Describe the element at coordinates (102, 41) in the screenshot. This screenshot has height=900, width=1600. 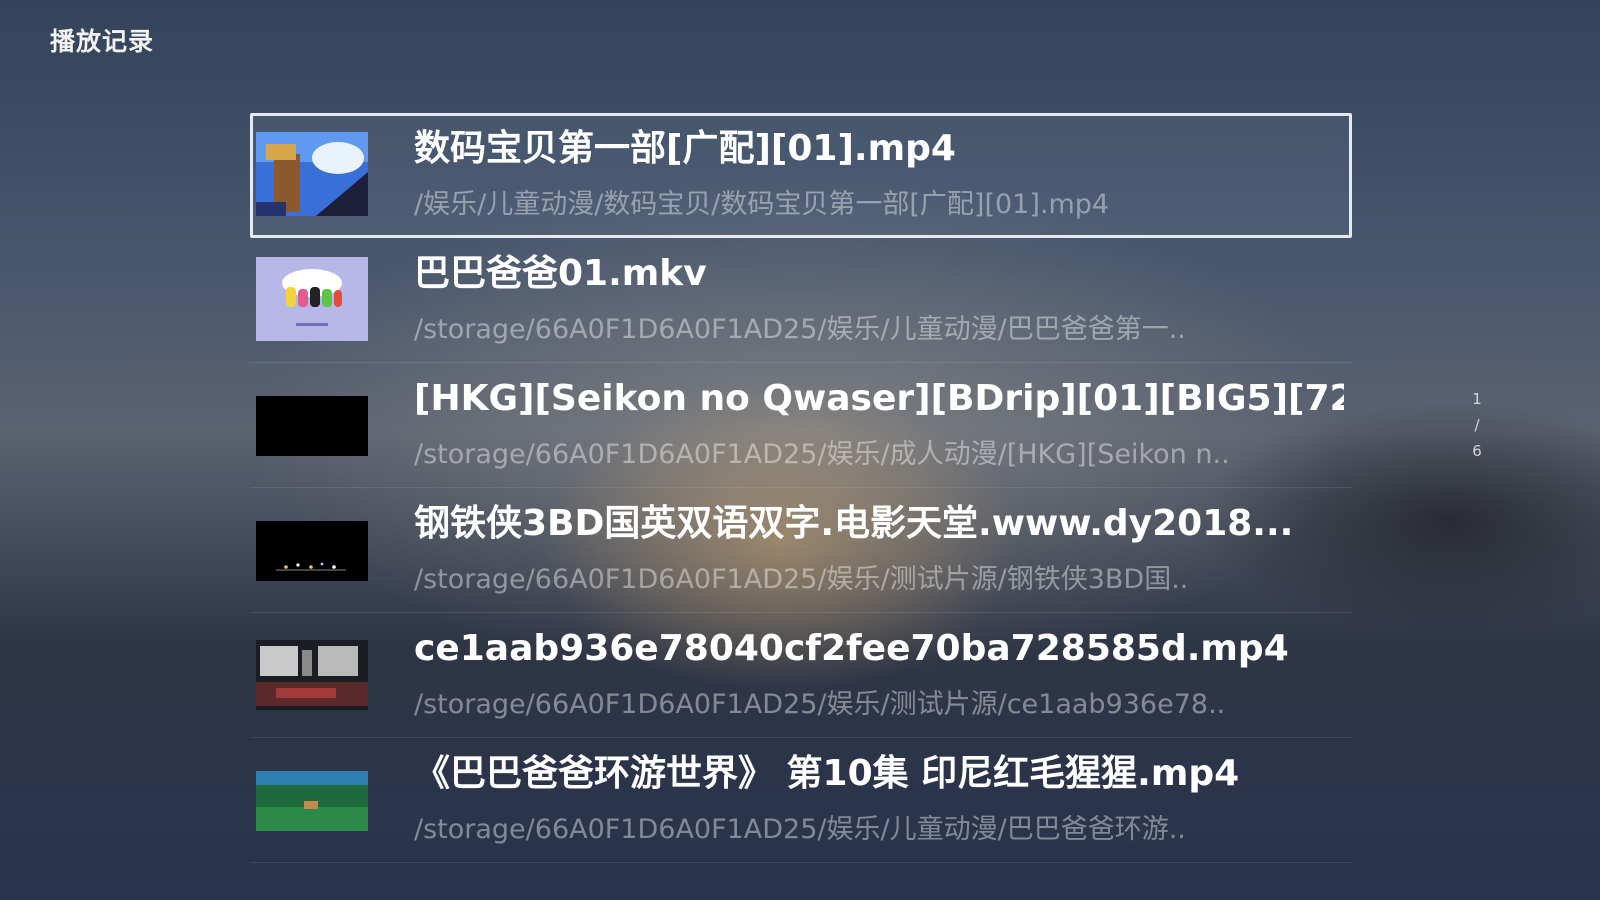
I see `page-title: 播放记录` at that location.